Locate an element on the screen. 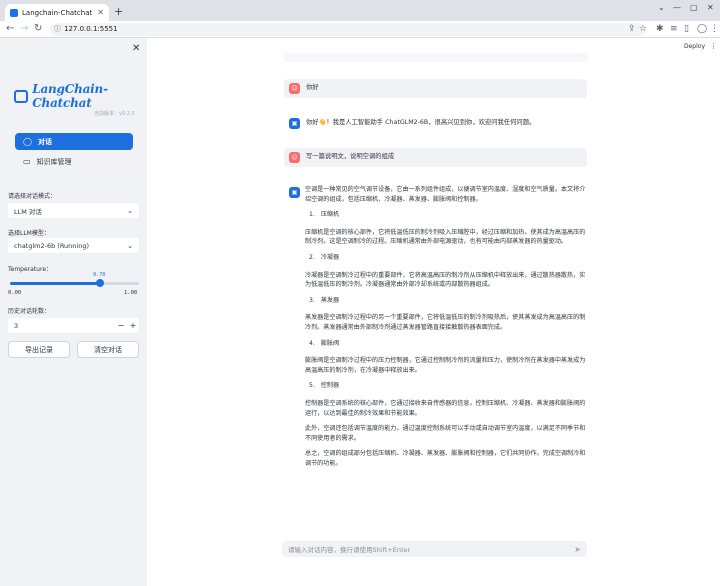 Image resolution: width=720 pixels, height=586 pixels. model-value: chatglm2-6b (Running) is located at coordinates (52, 245).